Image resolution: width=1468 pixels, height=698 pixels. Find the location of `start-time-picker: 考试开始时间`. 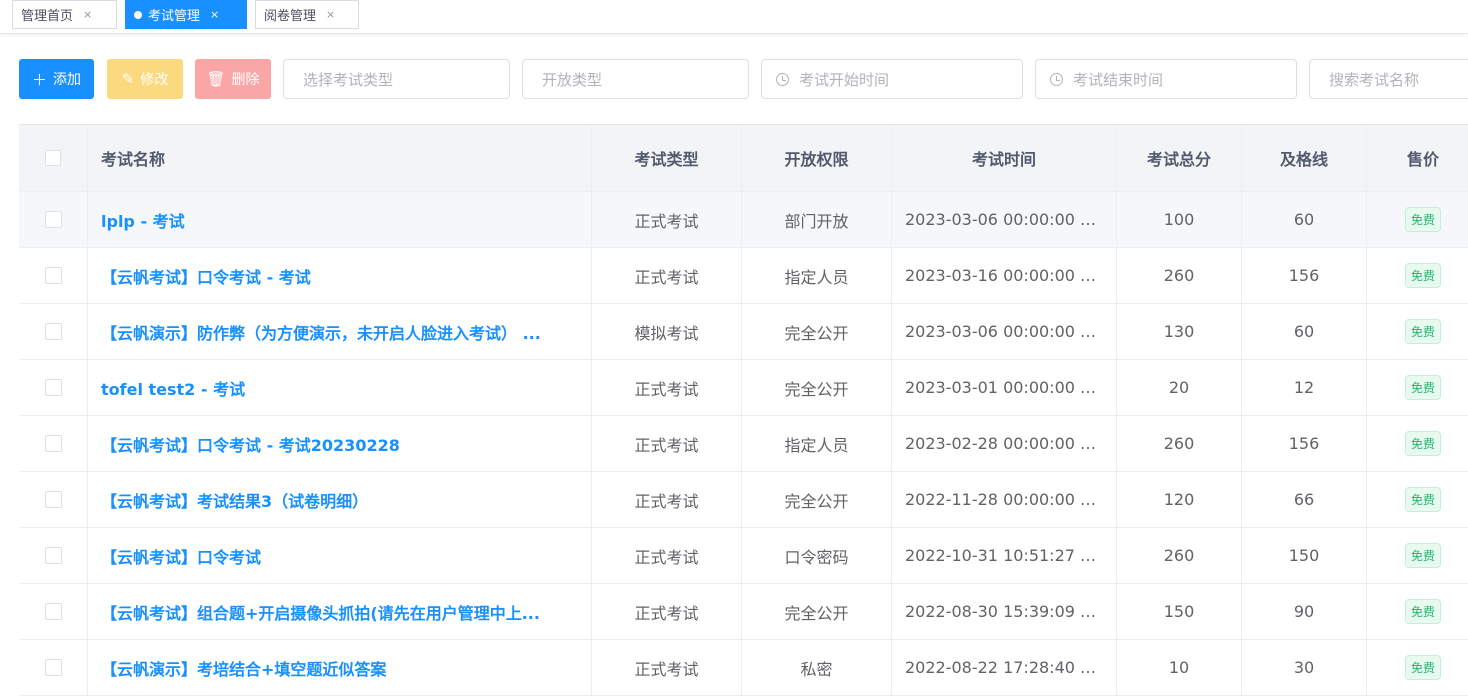

start-time-picker: 考试开始时间 is located at coordinates (892, 79).